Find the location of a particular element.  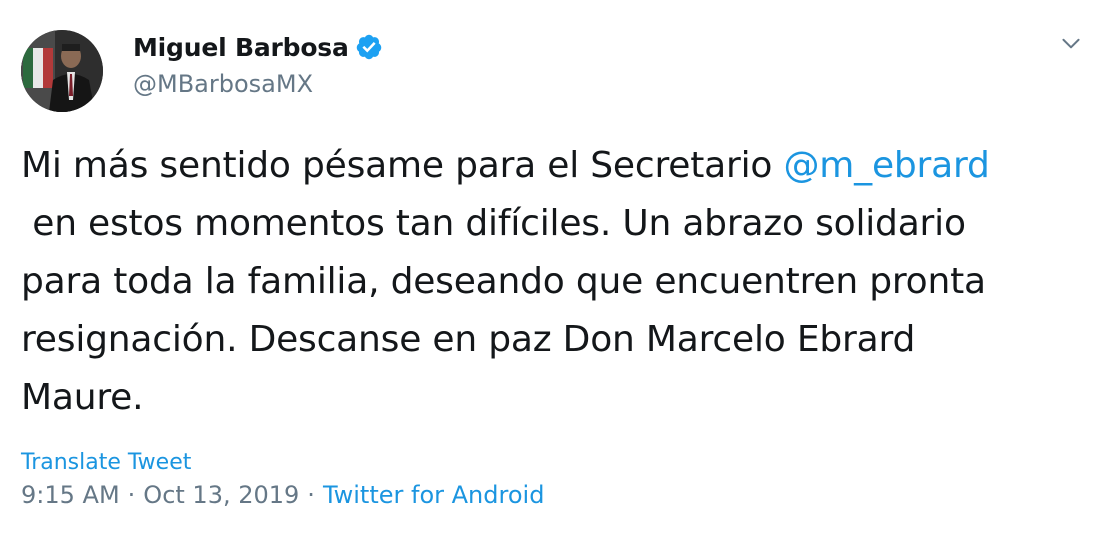

avatar is located at coordinates (62, 71).